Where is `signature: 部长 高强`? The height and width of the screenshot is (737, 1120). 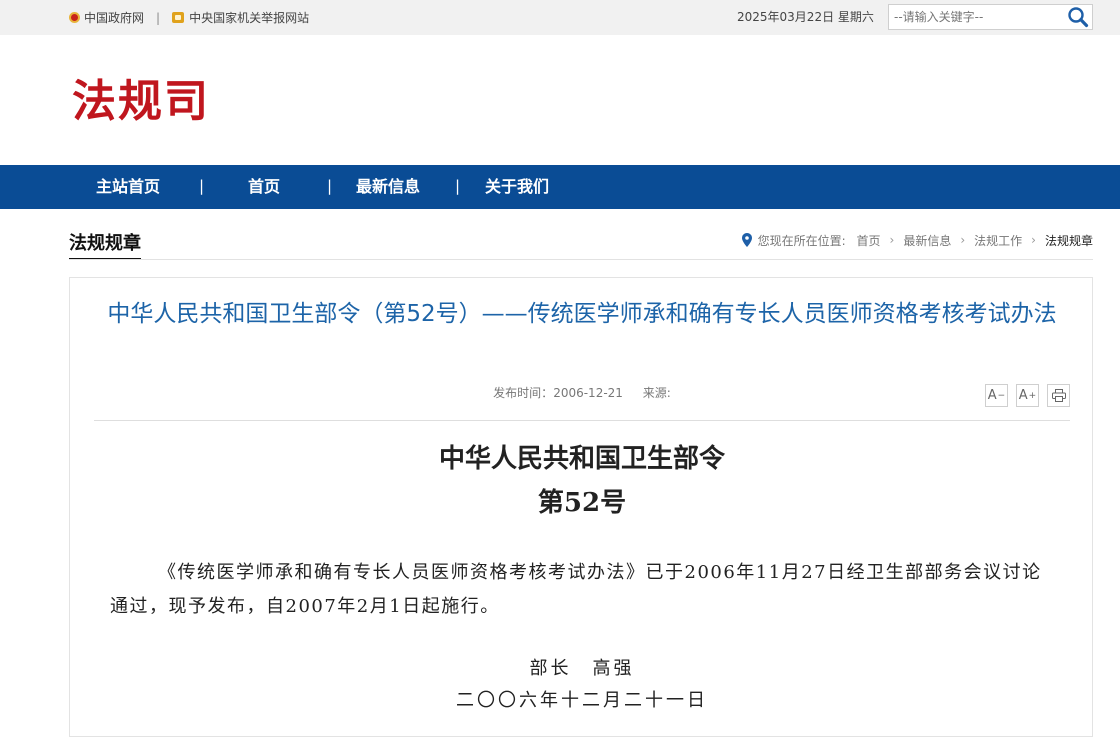
signature: 部长 高强 is located at coordinates (582, 668).